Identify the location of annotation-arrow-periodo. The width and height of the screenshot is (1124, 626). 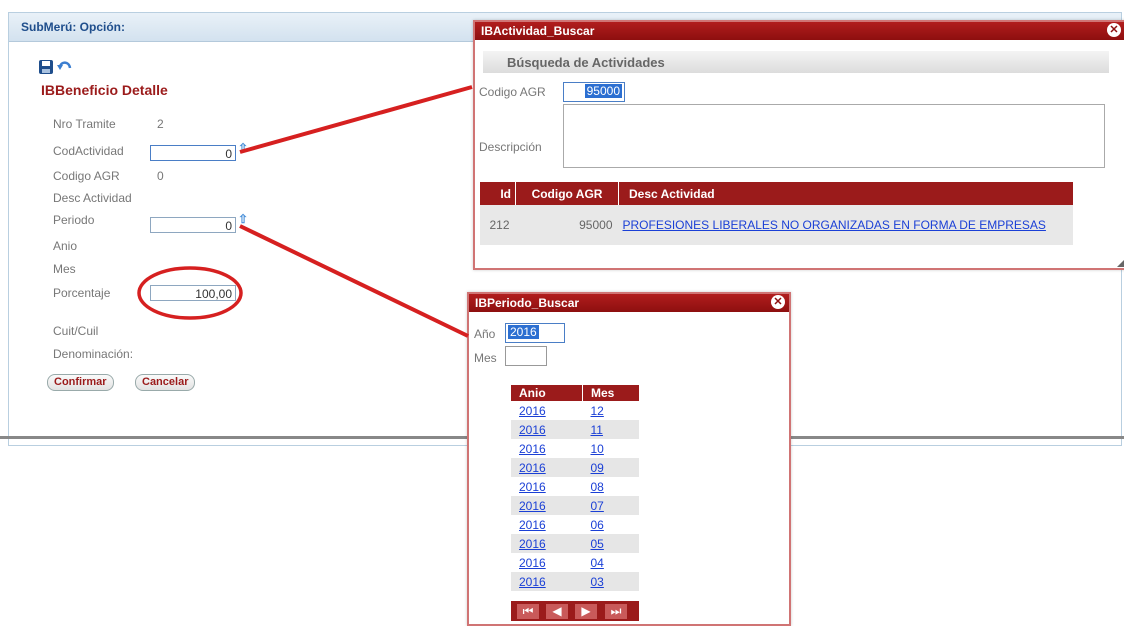
(354, 281).